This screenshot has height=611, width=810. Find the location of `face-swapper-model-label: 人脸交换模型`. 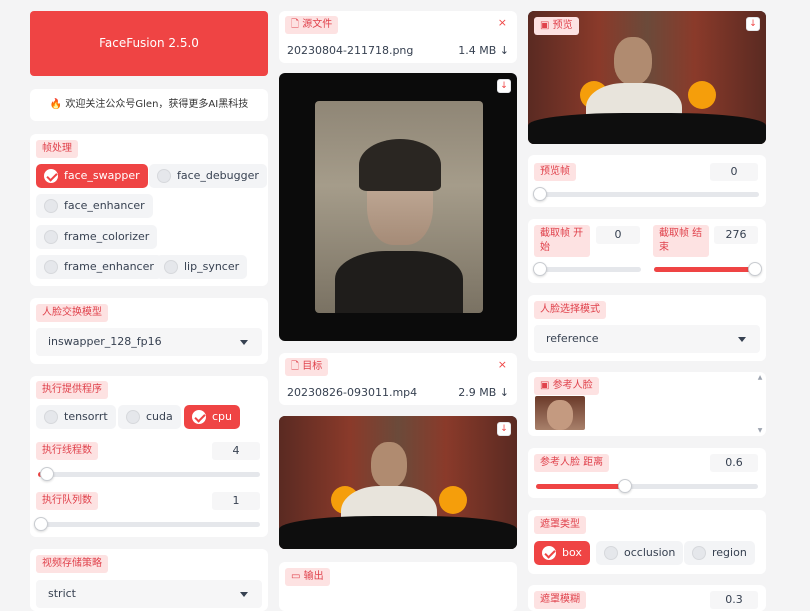

face-swapper-model-label: 人脸交换模型 is located at coordinates (72, 313).